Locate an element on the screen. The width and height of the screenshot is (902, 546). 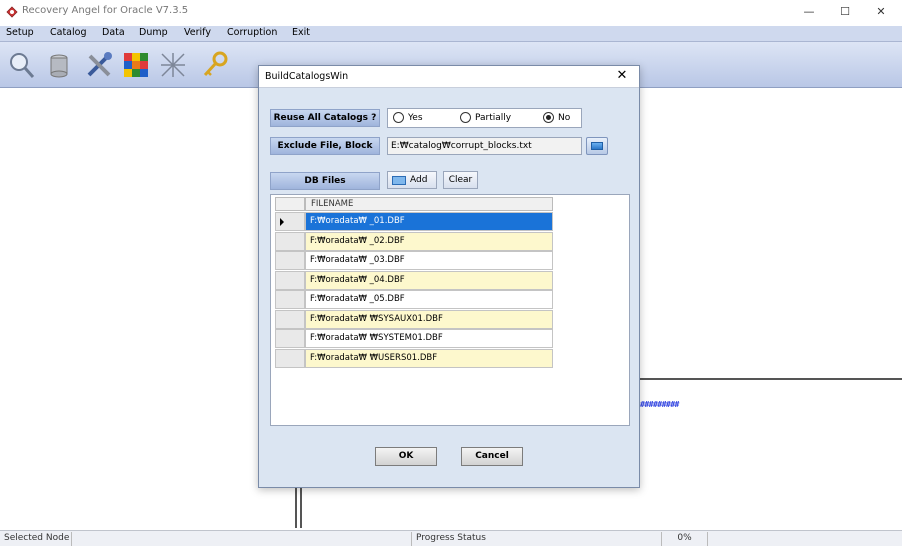
reuse-yes-radio: Yes is located at coordinates (420, 118).